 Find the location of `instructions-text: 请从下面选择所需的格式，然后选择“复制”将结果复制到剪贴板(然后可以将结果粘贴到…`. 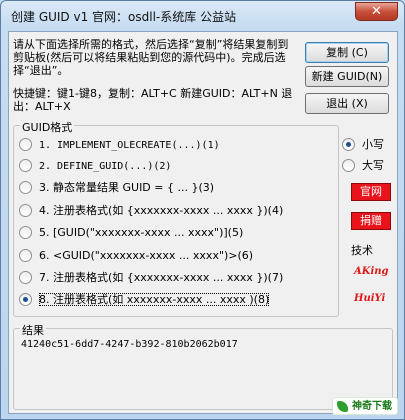

instructions-text: 请从下面选择所需的格式，然后选择“复制”将结果复制到剪贴板(然后可以将结果粘贴到… is located at coordinates (151, 57).